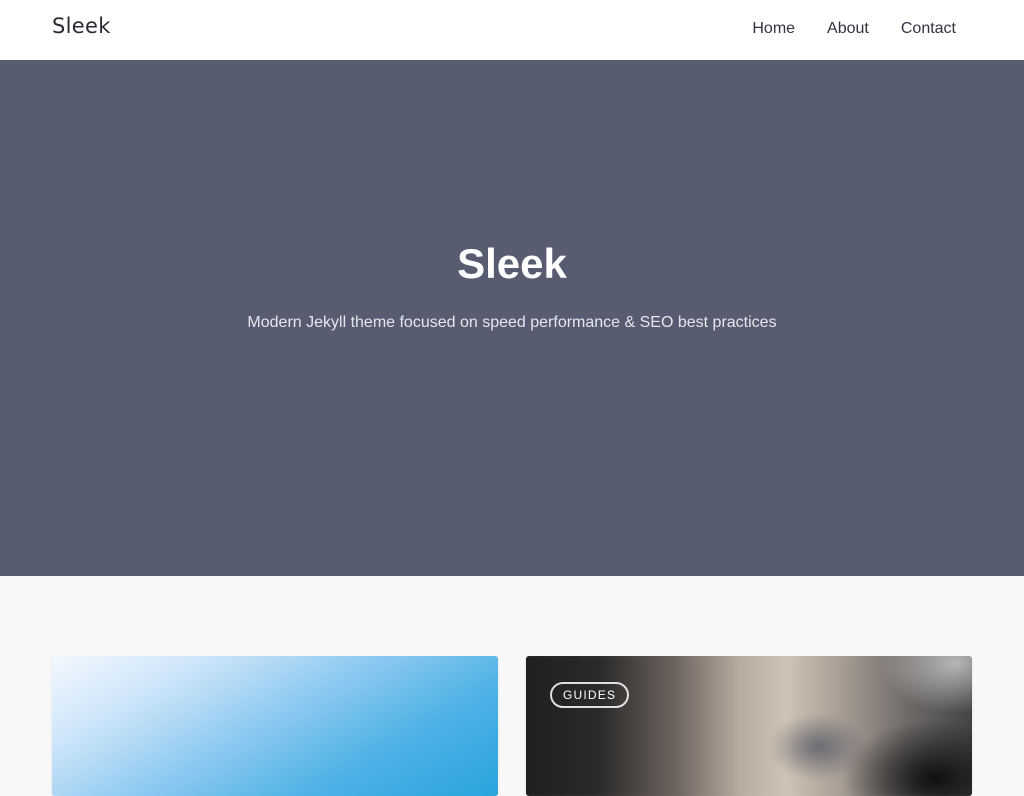 This screenshot has height=796, width=1024. I want to click on post-card, so click(275, 726).